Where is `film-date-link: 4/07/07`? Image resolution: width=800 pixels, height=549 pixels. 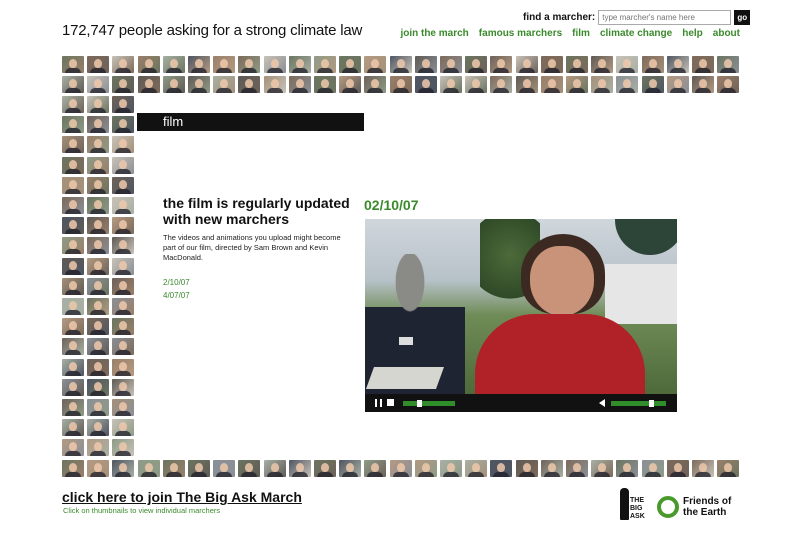
film-date-link: 4/07/07 is located at coordinates (176, 295).